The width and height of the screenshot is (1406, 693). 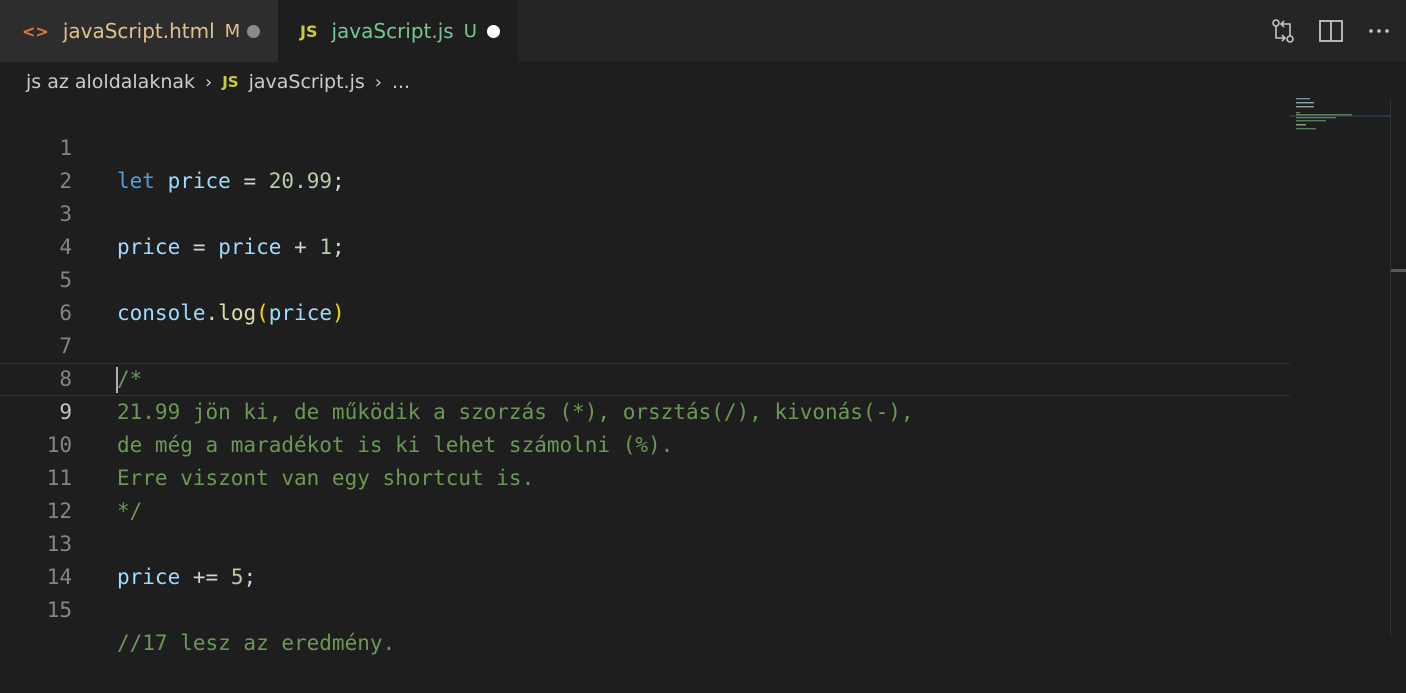 I want to click on breadcrumb-file: javaScript.js, so click(x=307, y=82).